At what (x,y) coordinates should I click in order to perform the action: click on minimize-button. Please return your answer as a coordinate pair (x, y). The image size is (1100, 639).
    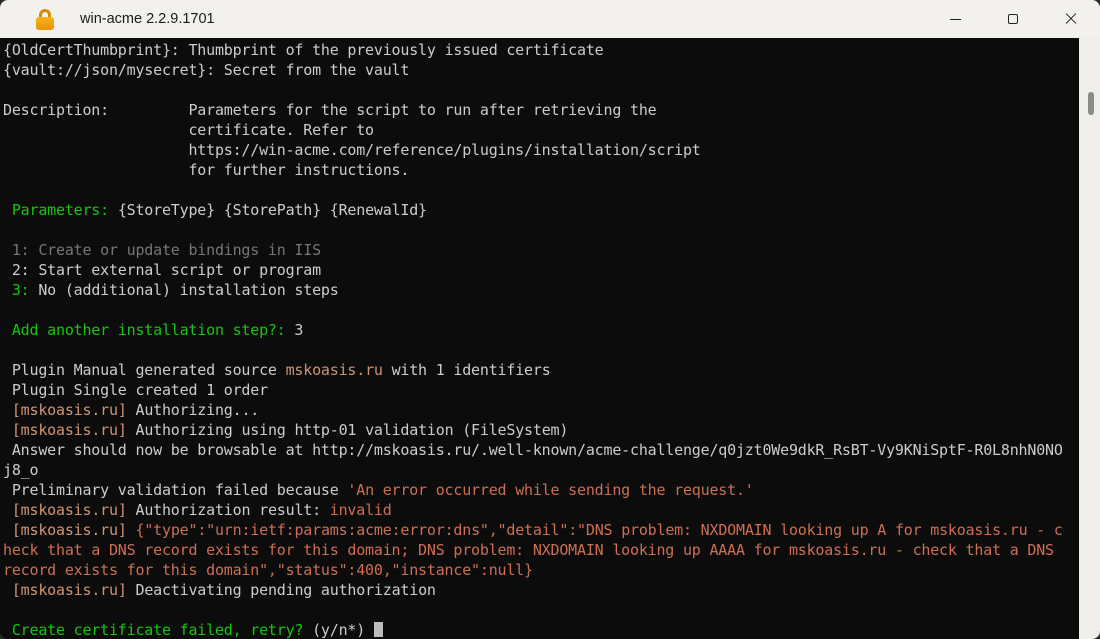
    Looking at the image, I should click on (955, 19).